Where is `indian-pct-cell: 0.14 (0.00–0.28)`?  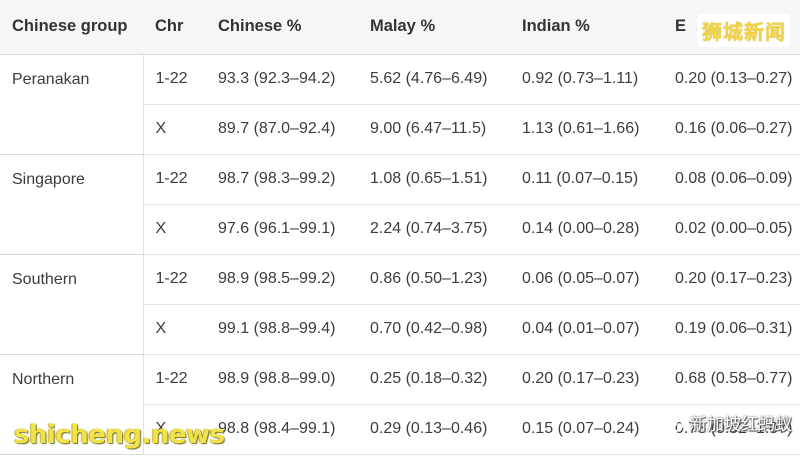
indian-pct-cell: 0.14 (0.00–0.28) is located at coordinates (586, 229).